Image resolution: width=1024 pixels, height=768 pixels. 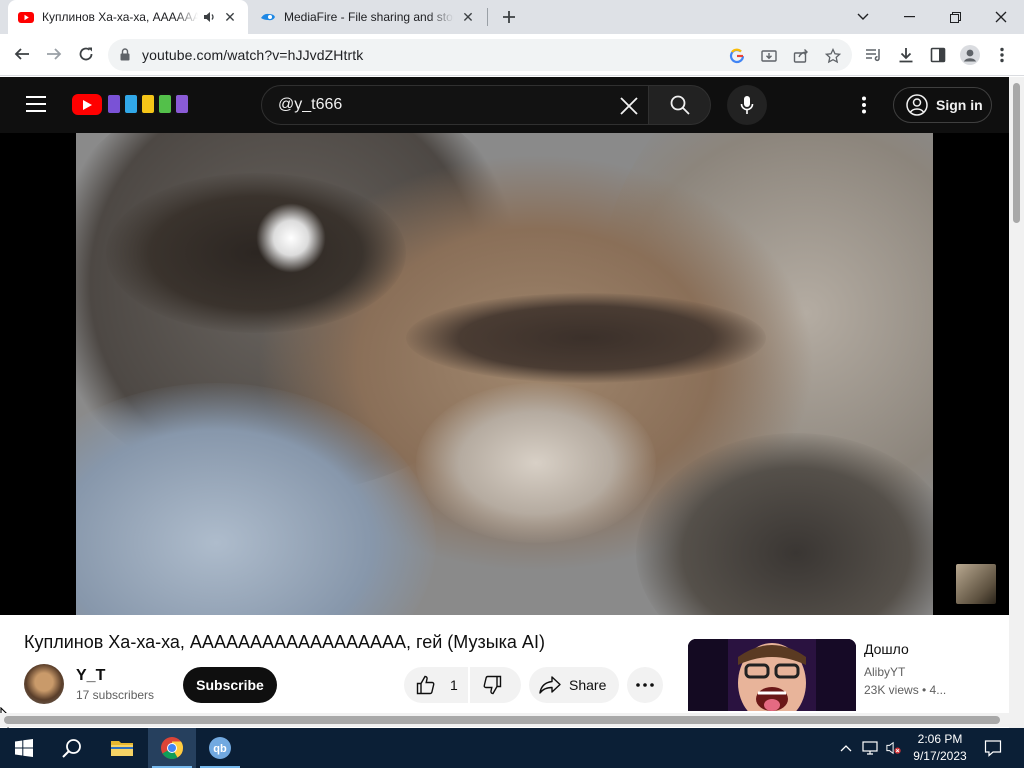 I want to click on back-button, so click(x=22, y=54).